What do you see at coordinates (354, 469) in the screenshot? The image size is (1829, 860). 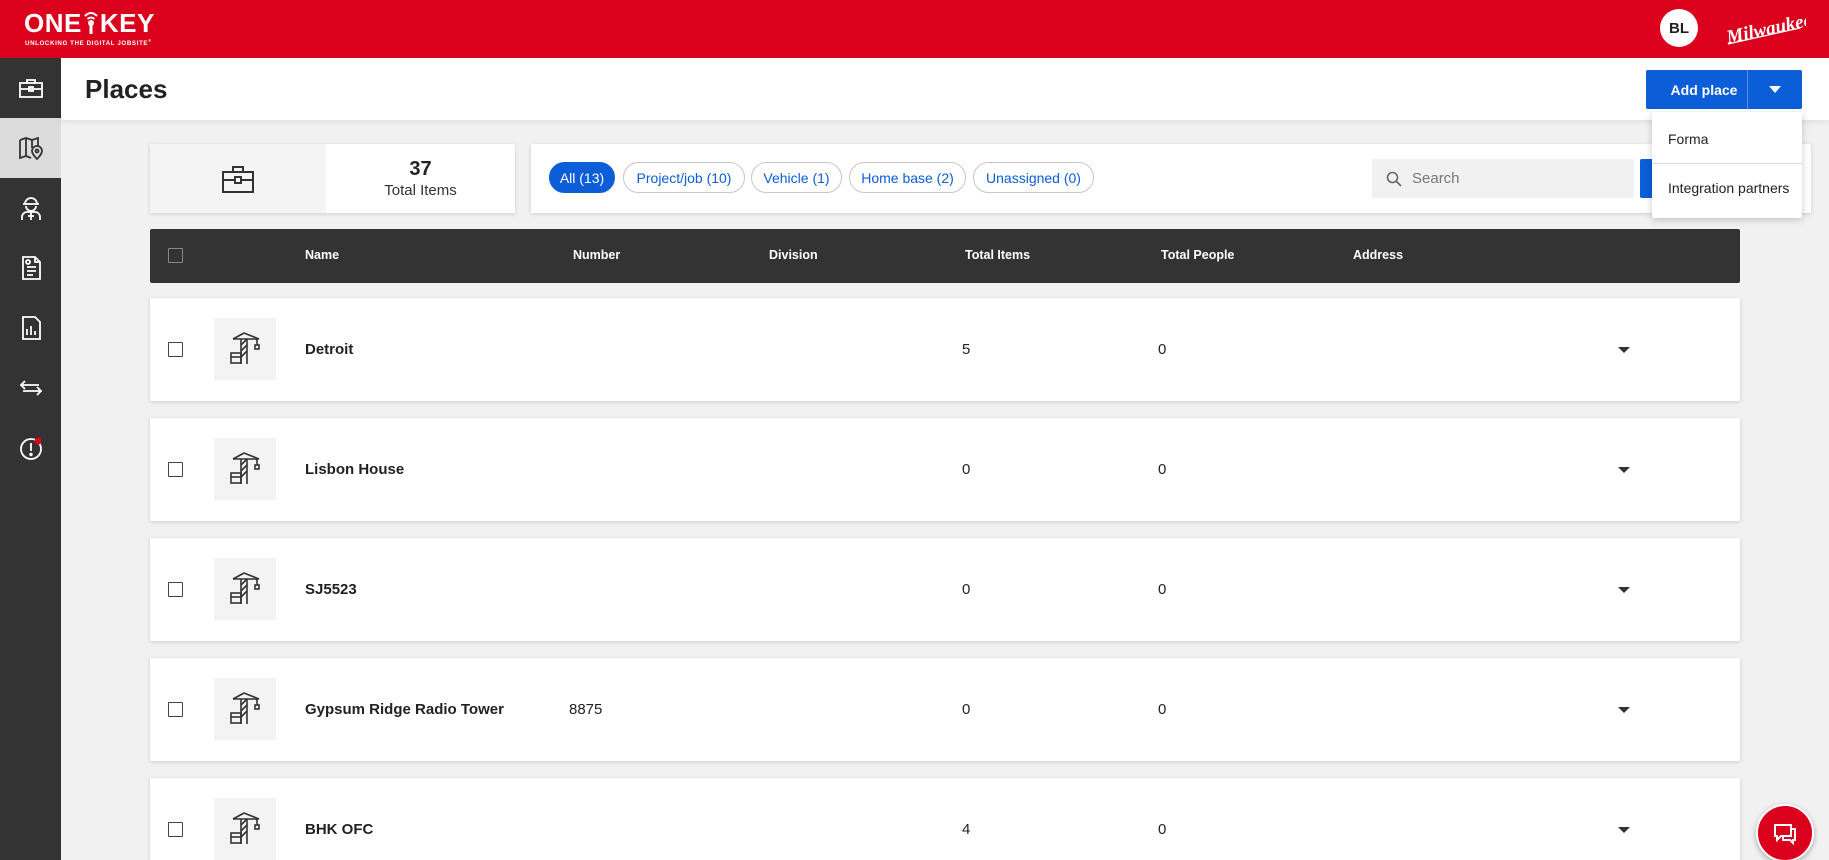 I see `place-name: Lisbon House` at bounding box center [354, 469].